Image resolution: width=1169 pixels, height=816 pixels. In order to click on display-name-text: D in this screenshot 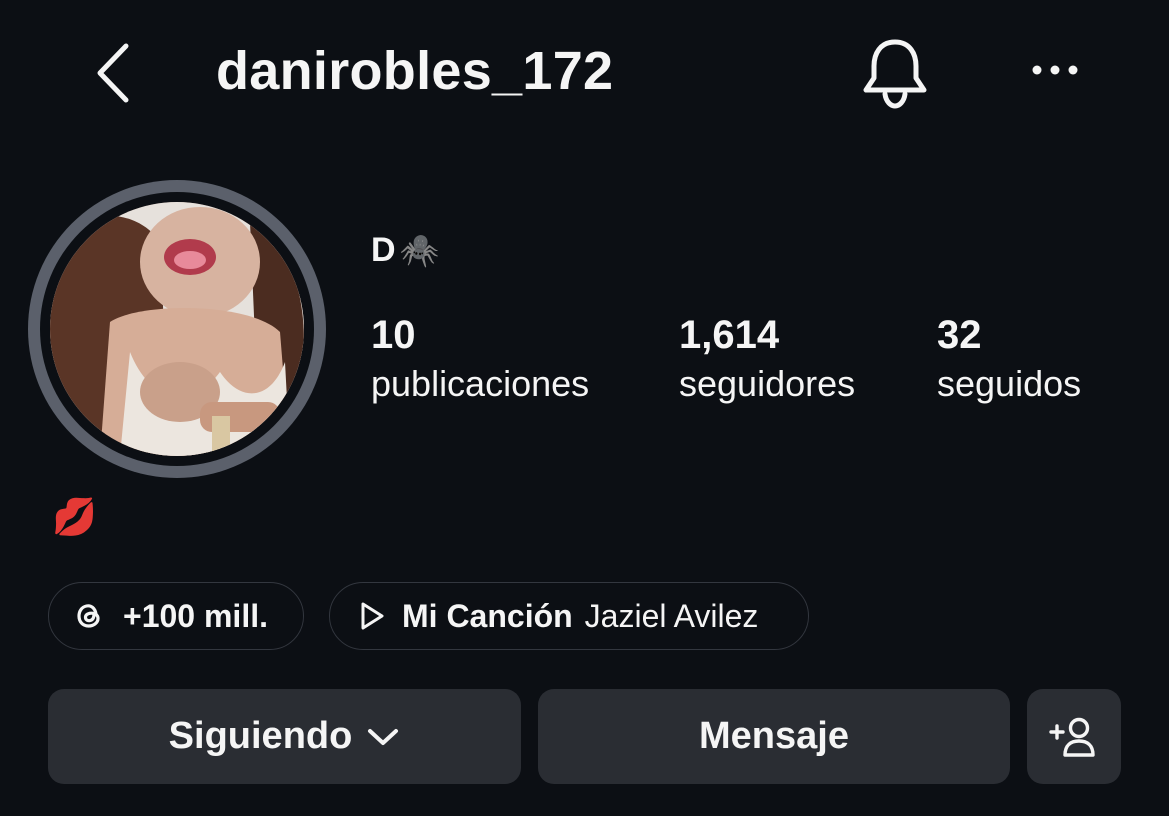, I will do `click(383, 250)`.